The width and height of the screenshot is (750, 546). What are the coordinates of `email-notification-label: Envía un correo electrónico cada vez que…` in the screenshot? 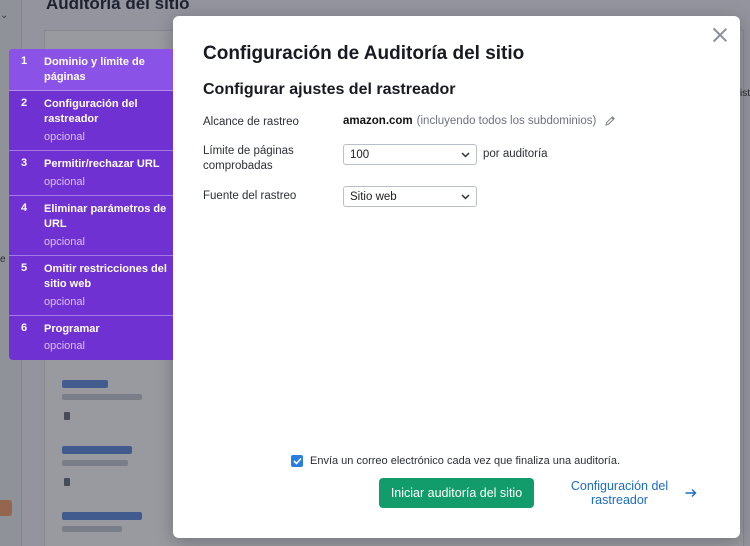 It's located at (465, 461).